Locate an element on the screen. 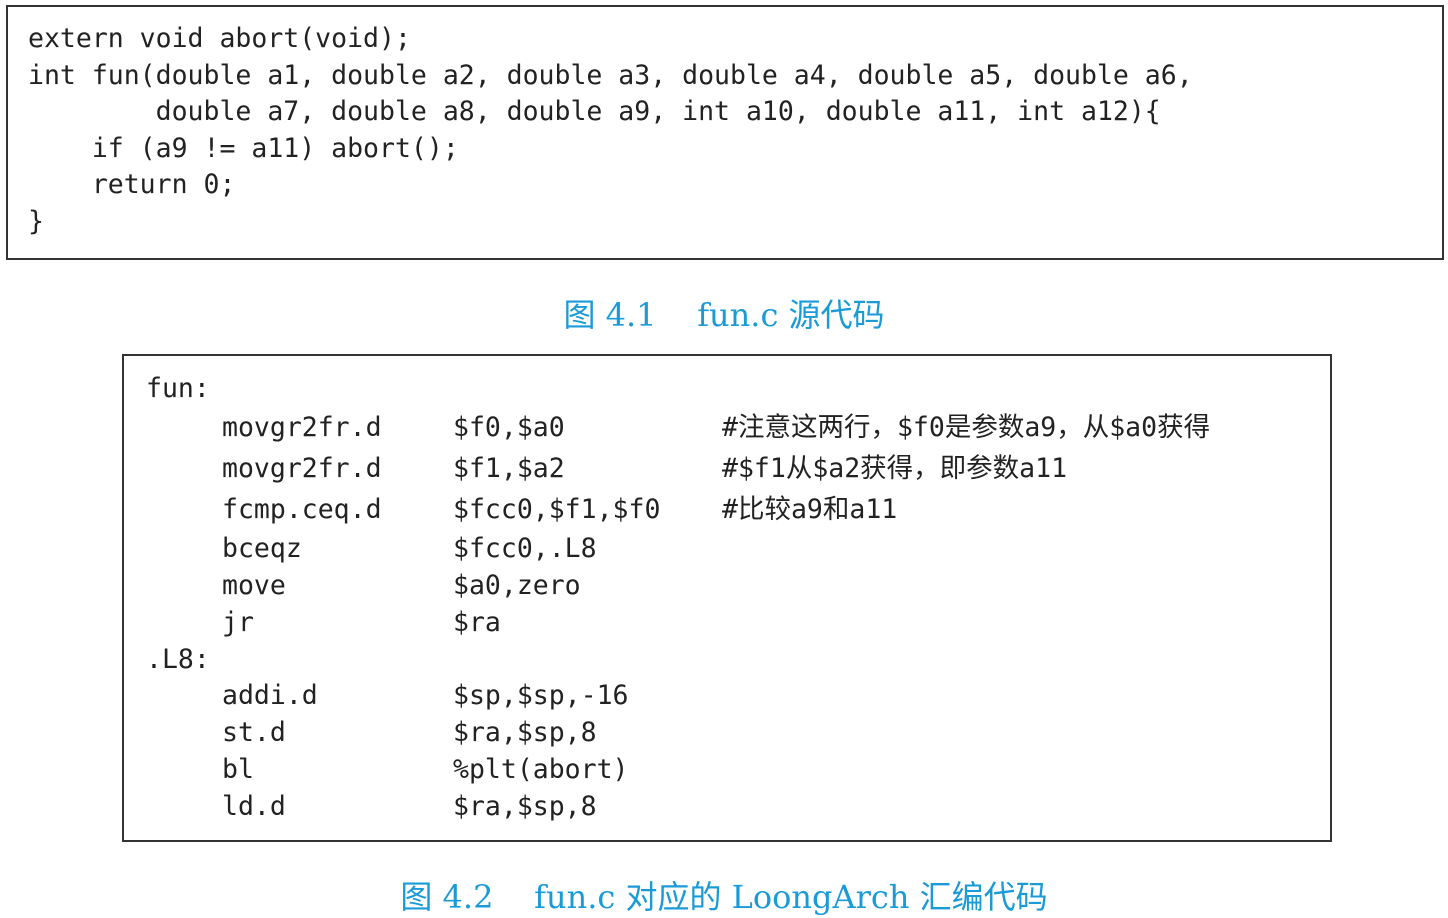  figure-caption-4-1: 图 4.1 fun.c 源代码 is located at coordinates (724, 315).